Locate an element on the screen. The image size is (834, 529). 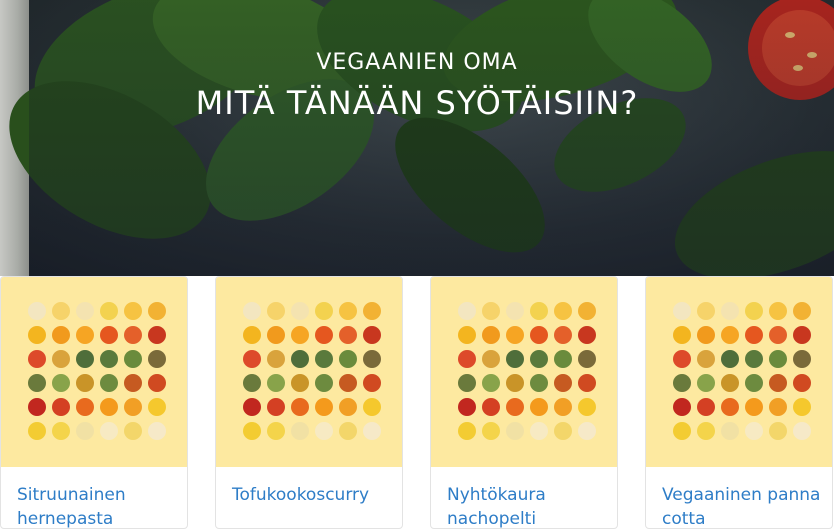
recipe-card: Tofukookoscurry is located at coordinates (309, 402).